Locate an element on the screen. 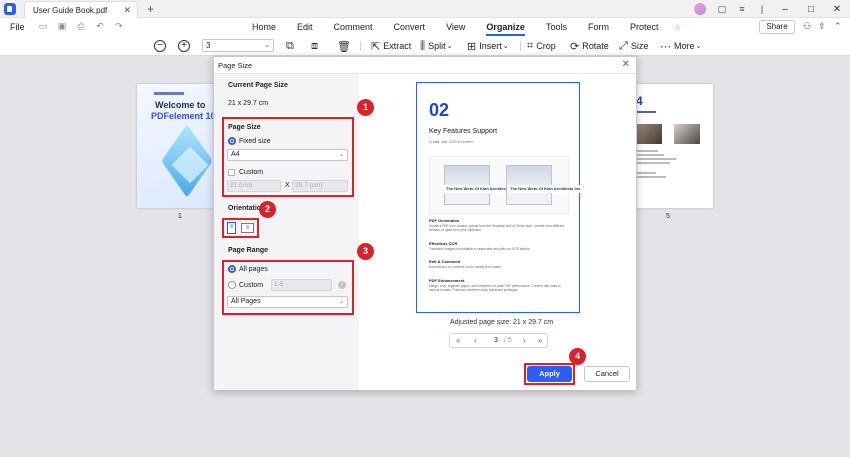 The image size is (850, 457). insert-page-after-icon: ⧈ is located at coordinates (314, 45).